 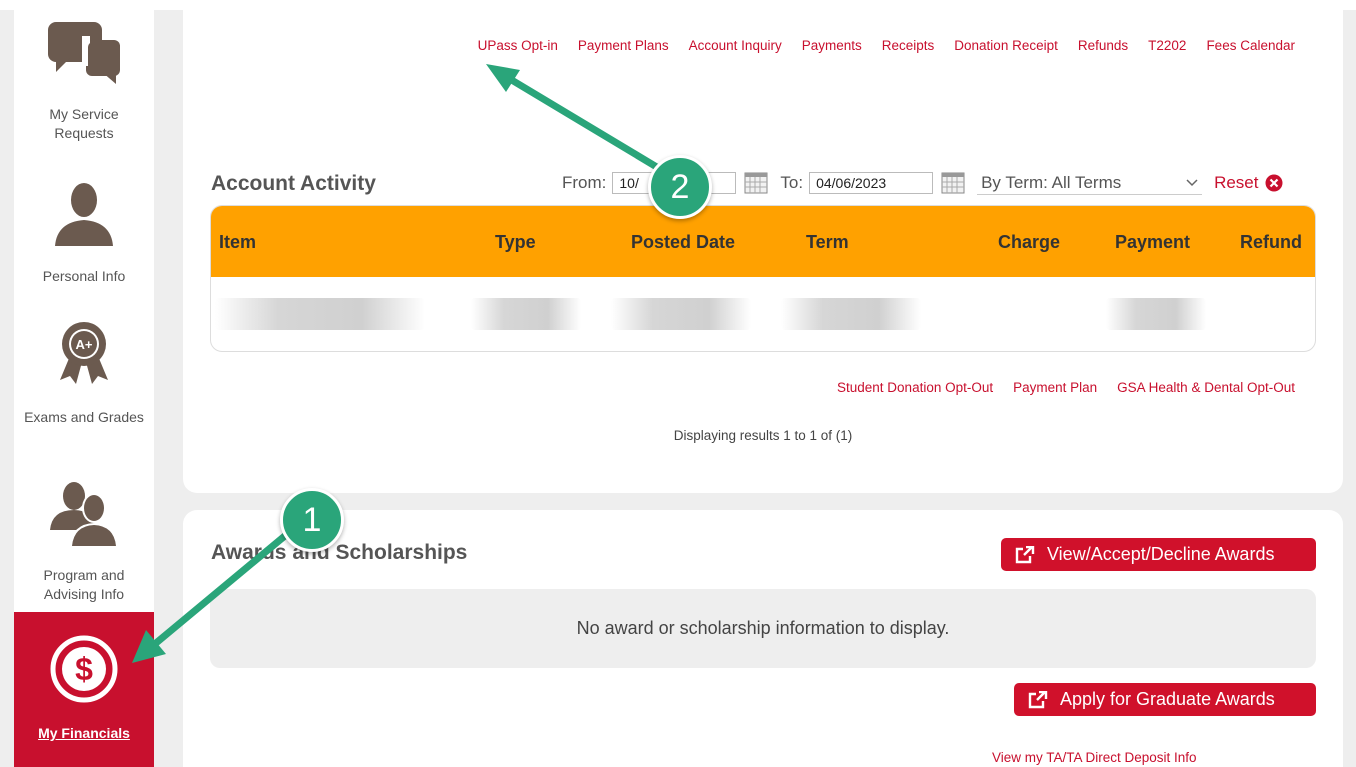 I want to click on button-label: Apply for Graduate Awards, so click(x=1167, y=699).